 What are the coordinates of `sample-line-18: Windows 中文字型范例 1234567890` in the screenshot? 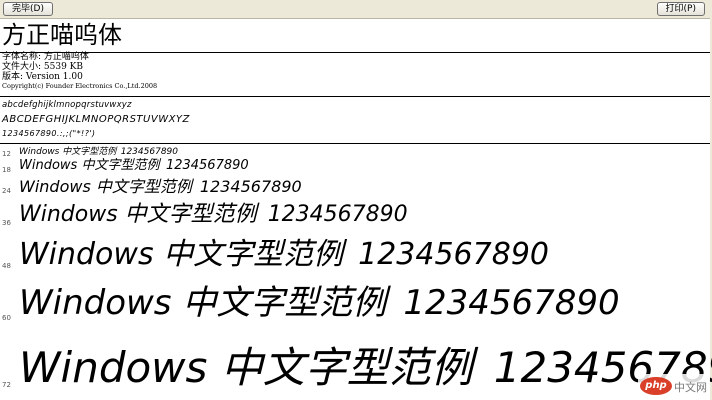 It's located at (134, 166).